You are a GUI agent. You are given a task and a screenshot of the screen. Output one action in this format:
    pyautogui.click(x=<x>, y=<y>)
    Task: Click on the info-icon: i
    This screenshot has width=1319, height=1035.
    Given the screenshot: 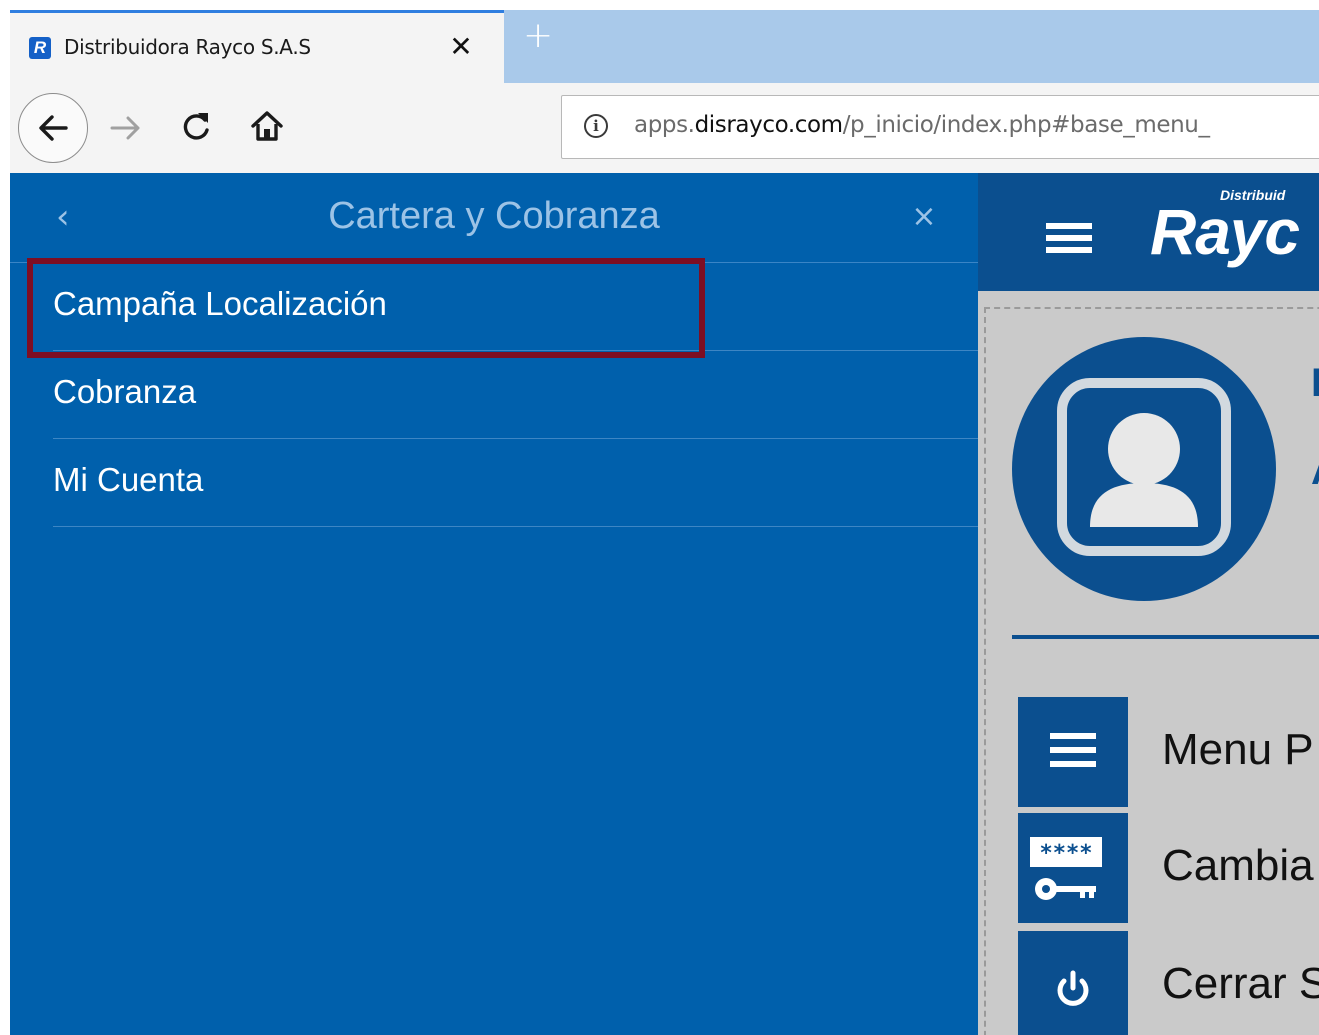 What is the action you would take?
    pyautogui.click(x=596, y=126)
    